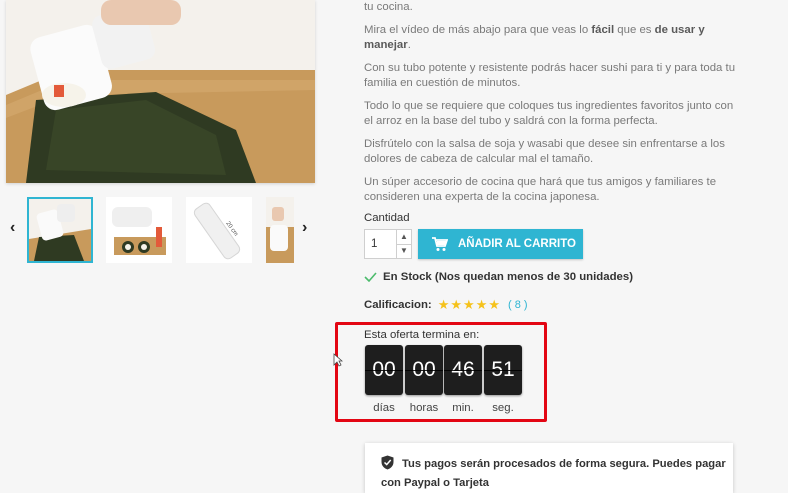 This screenshot has height=493, width=788. What do you see at coordinates (387, 218) in the screenshot?
I see `quantity-label: Cantidad` at bounding box center [387, 218].